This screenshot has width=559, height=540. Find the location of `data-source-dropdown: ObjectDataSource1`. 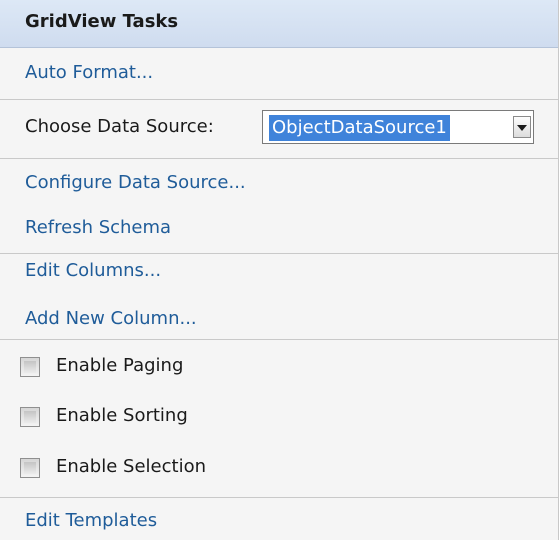

data-source-dropdown: ObjectDataSource1 is located at coordinates (398, 127).